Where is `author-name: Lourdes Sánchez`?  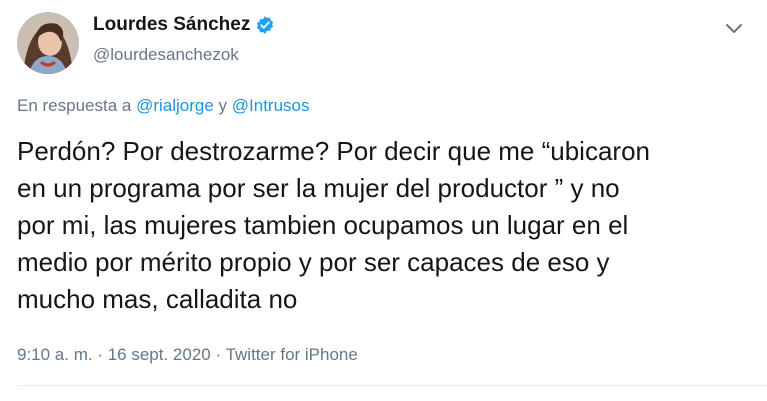
author-name: Lourdes Sánchez is located at coordinates (171, 25).